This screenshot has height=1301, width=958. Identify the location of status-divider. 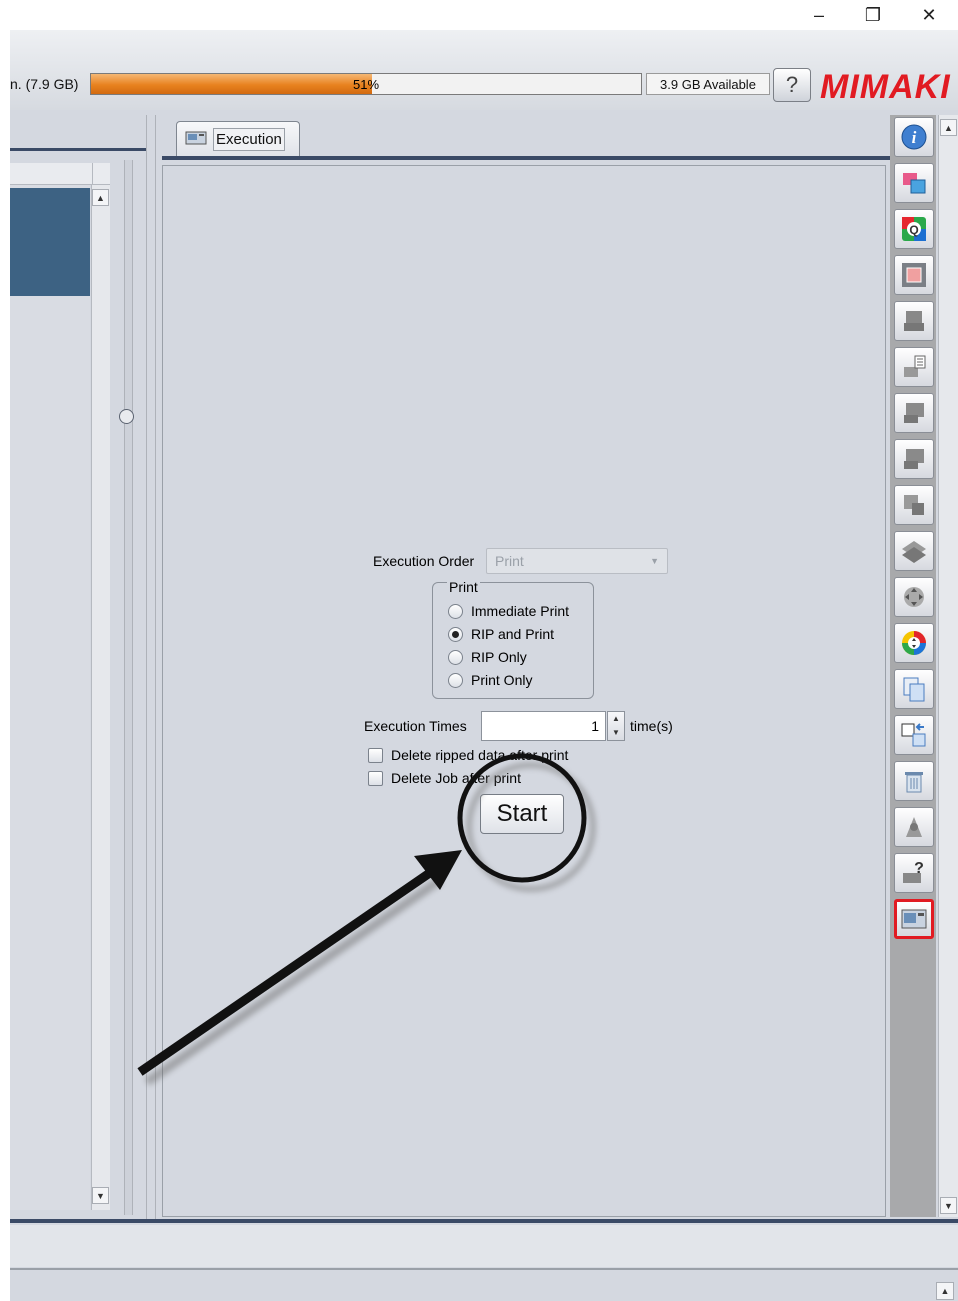
(484, 1269).